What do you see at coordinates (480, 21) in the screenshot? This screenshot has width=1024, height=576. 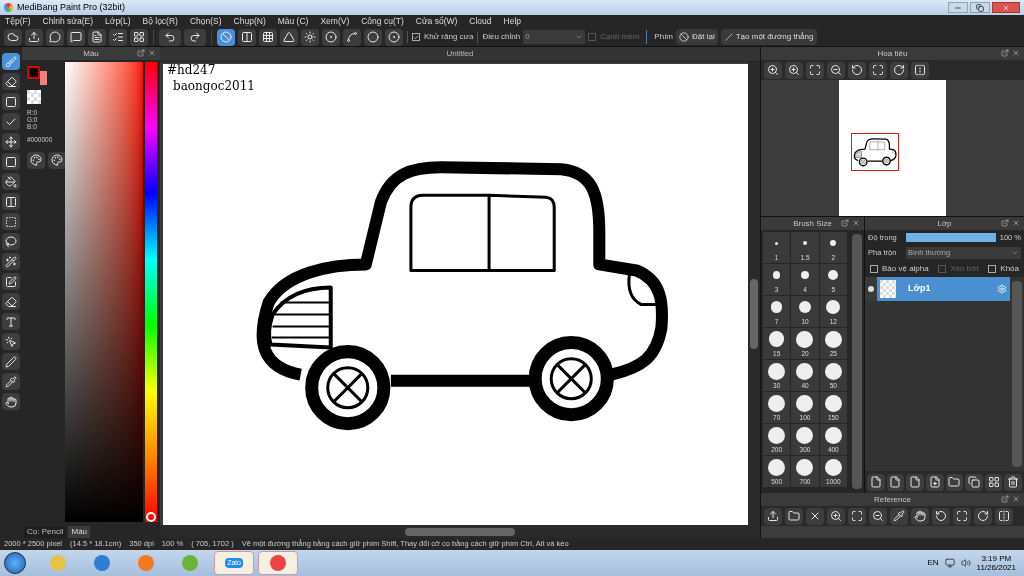 I see `menu-item: Cloud` at bounding box center [480, 21].